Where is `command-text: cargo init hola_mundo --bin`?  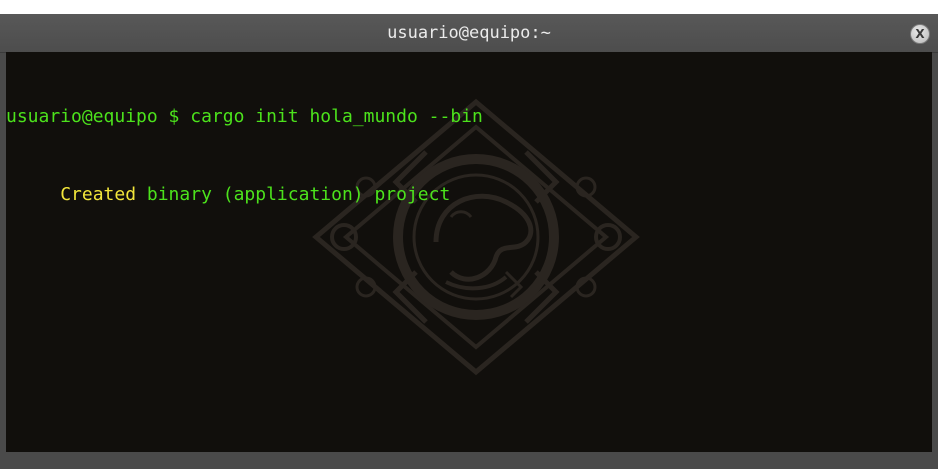 command-text: cargo init hola_mundo --bin is located at coordinates (336, 116).